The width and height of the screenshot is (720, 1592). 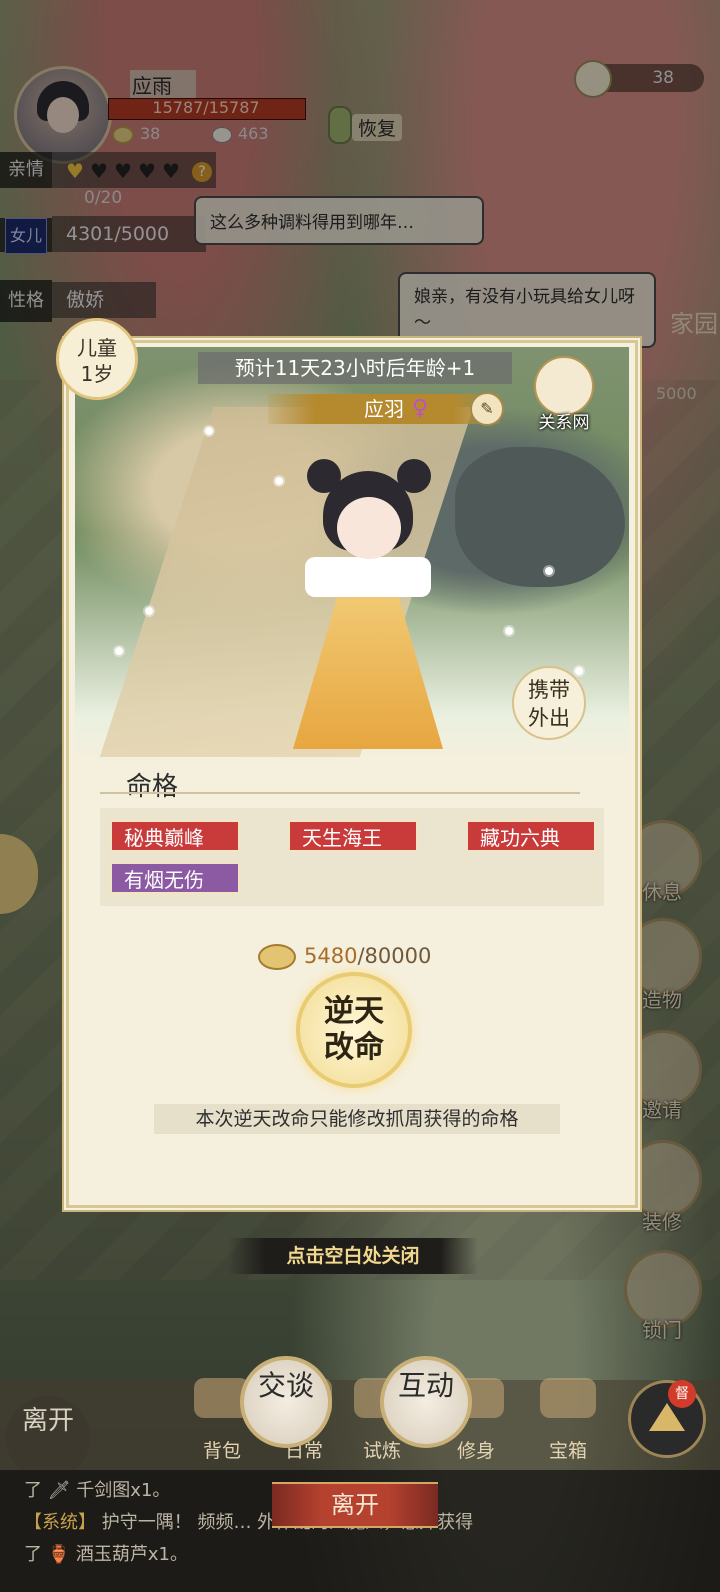 I want to click on treasure-chest-icon, so click(x=568, y=1398).